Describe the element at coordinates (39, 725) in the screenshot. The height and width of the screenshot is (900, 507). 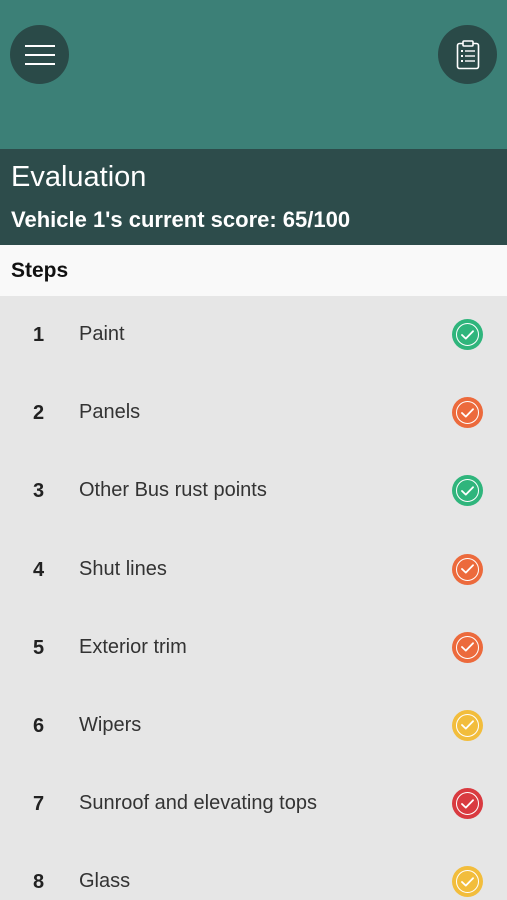
I see `step-number: 6` at that location.